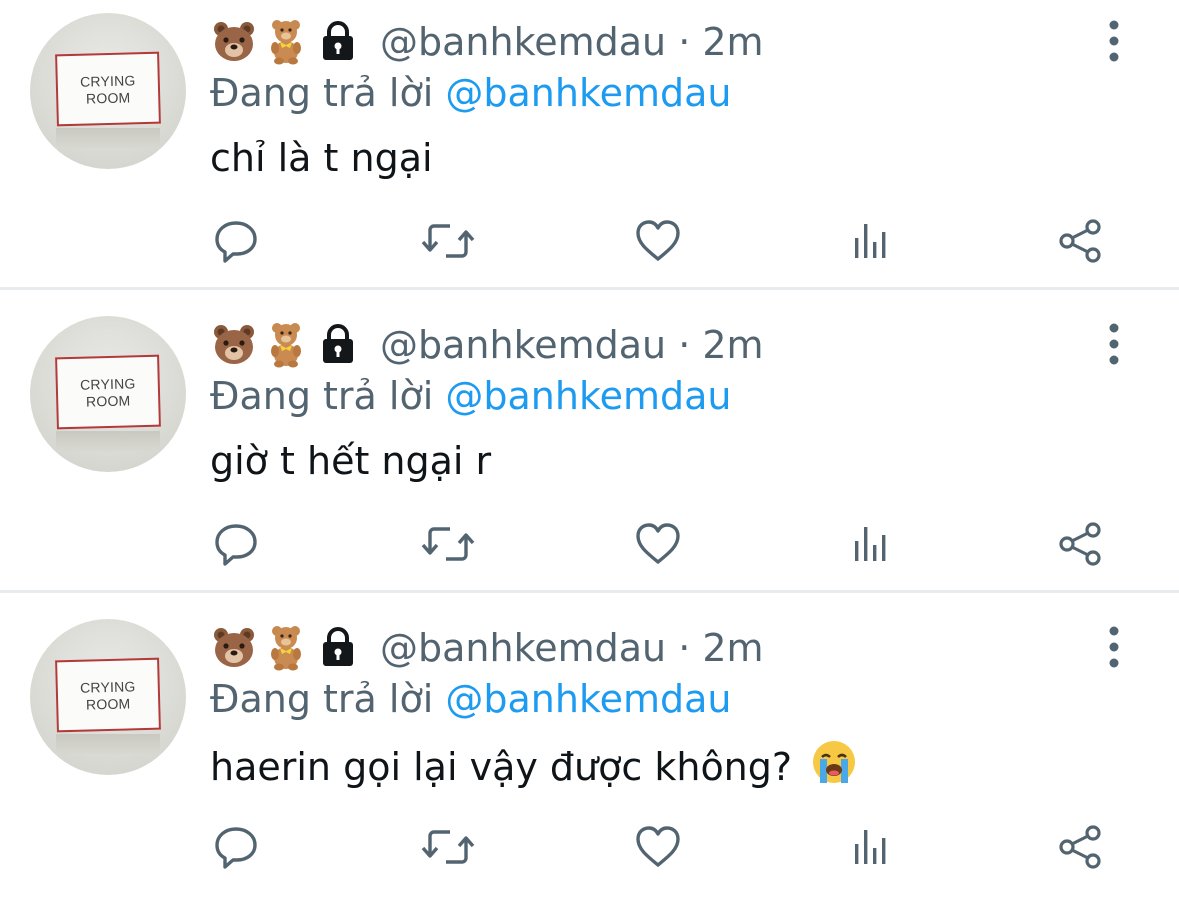 This screenshot has height=898, width=1179. What do you see at coordinates (351, 461) in the screenshot?
I see `tweet-text: giờ t hết ngại r` at bounding box center [351, 461].